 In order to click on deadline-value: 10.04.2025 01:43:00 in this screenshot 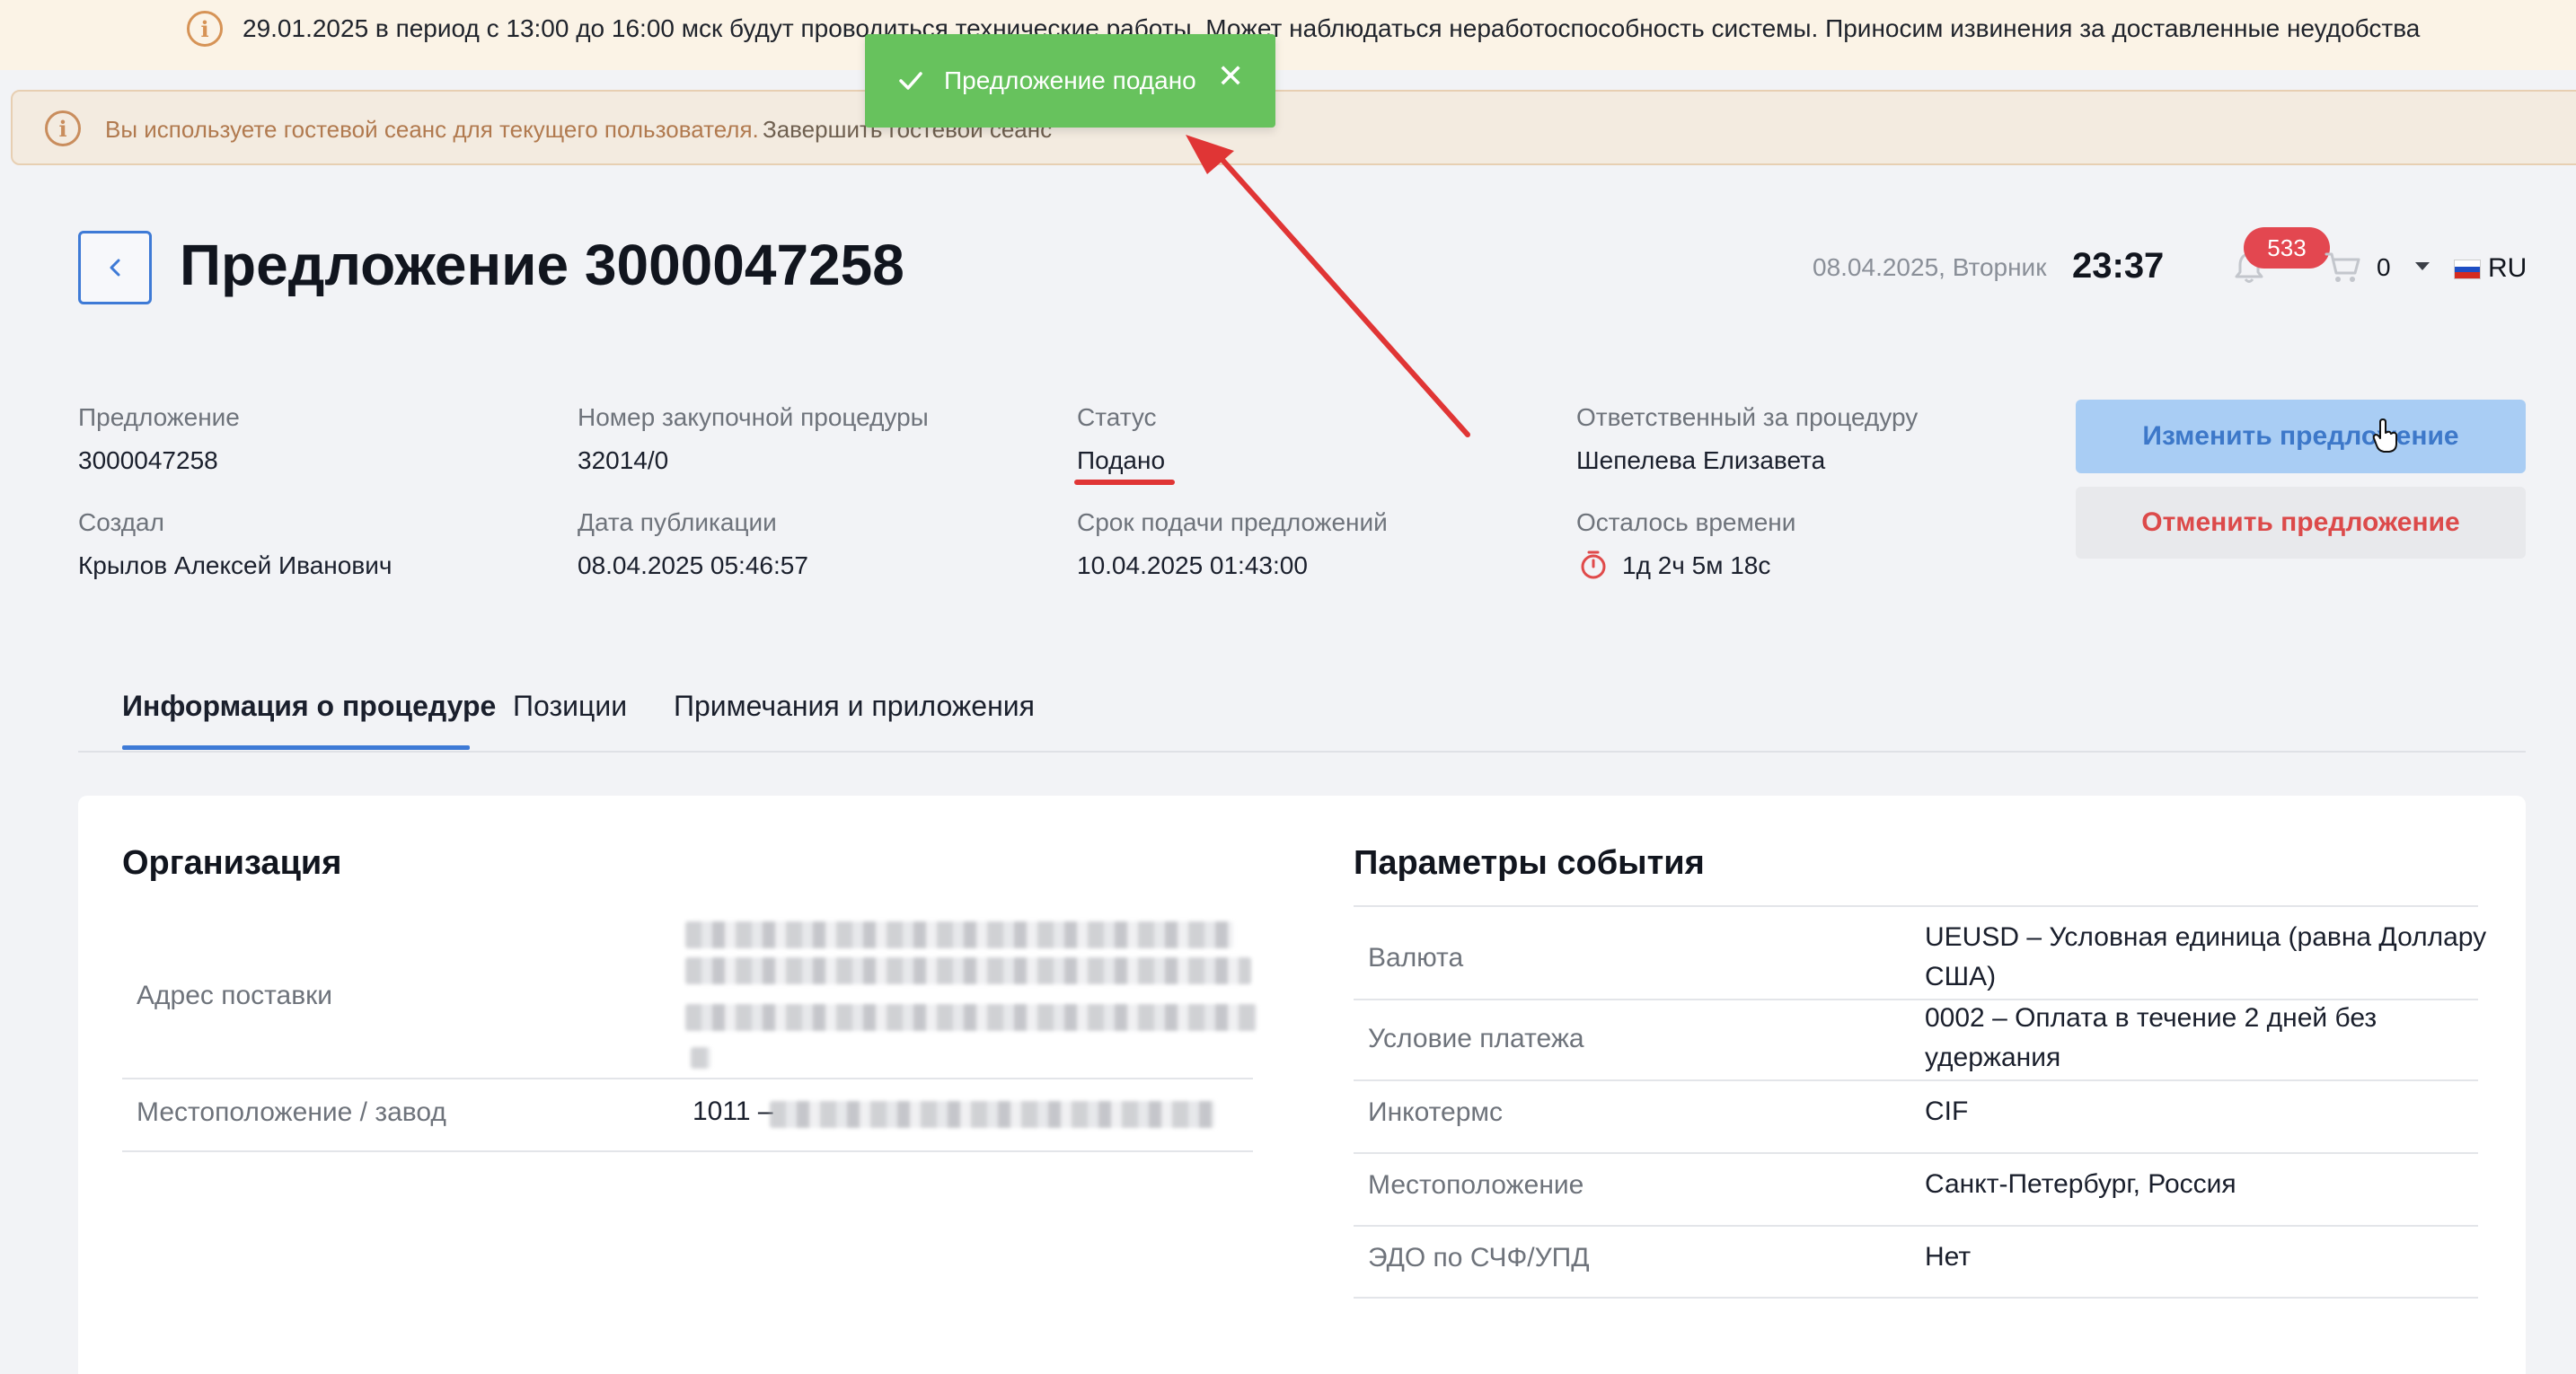, I will do `click(1192, 565)`.